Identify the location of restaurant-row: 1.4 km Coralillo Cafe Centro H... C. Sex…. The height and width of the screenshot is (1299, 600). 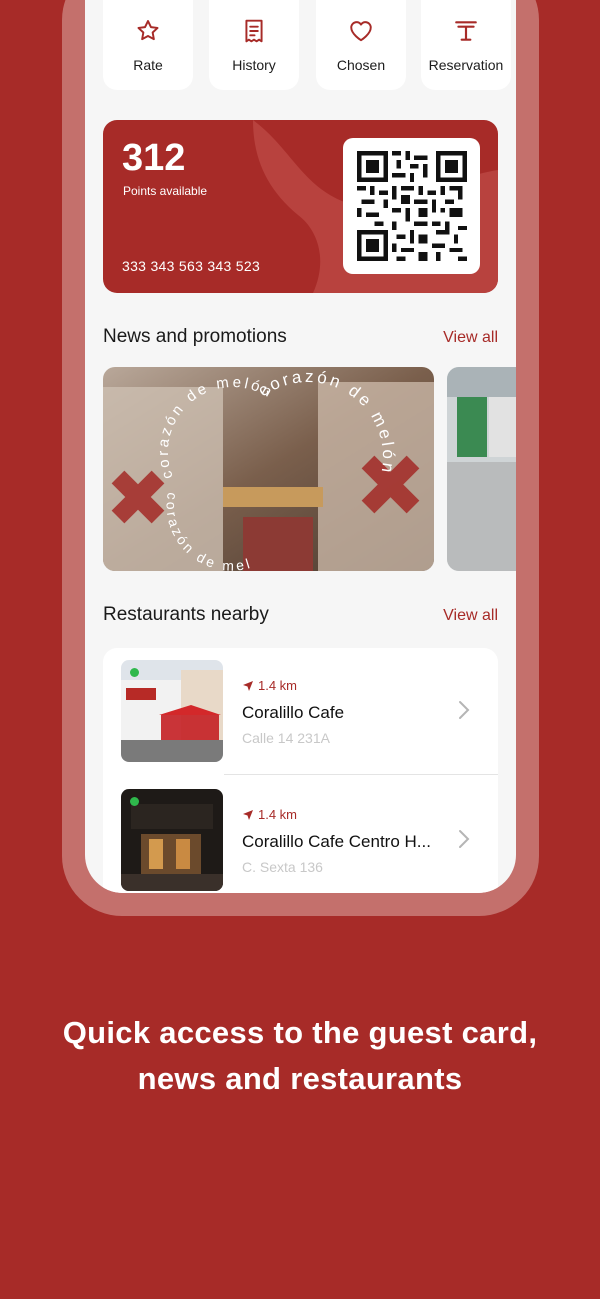
(300, 835).